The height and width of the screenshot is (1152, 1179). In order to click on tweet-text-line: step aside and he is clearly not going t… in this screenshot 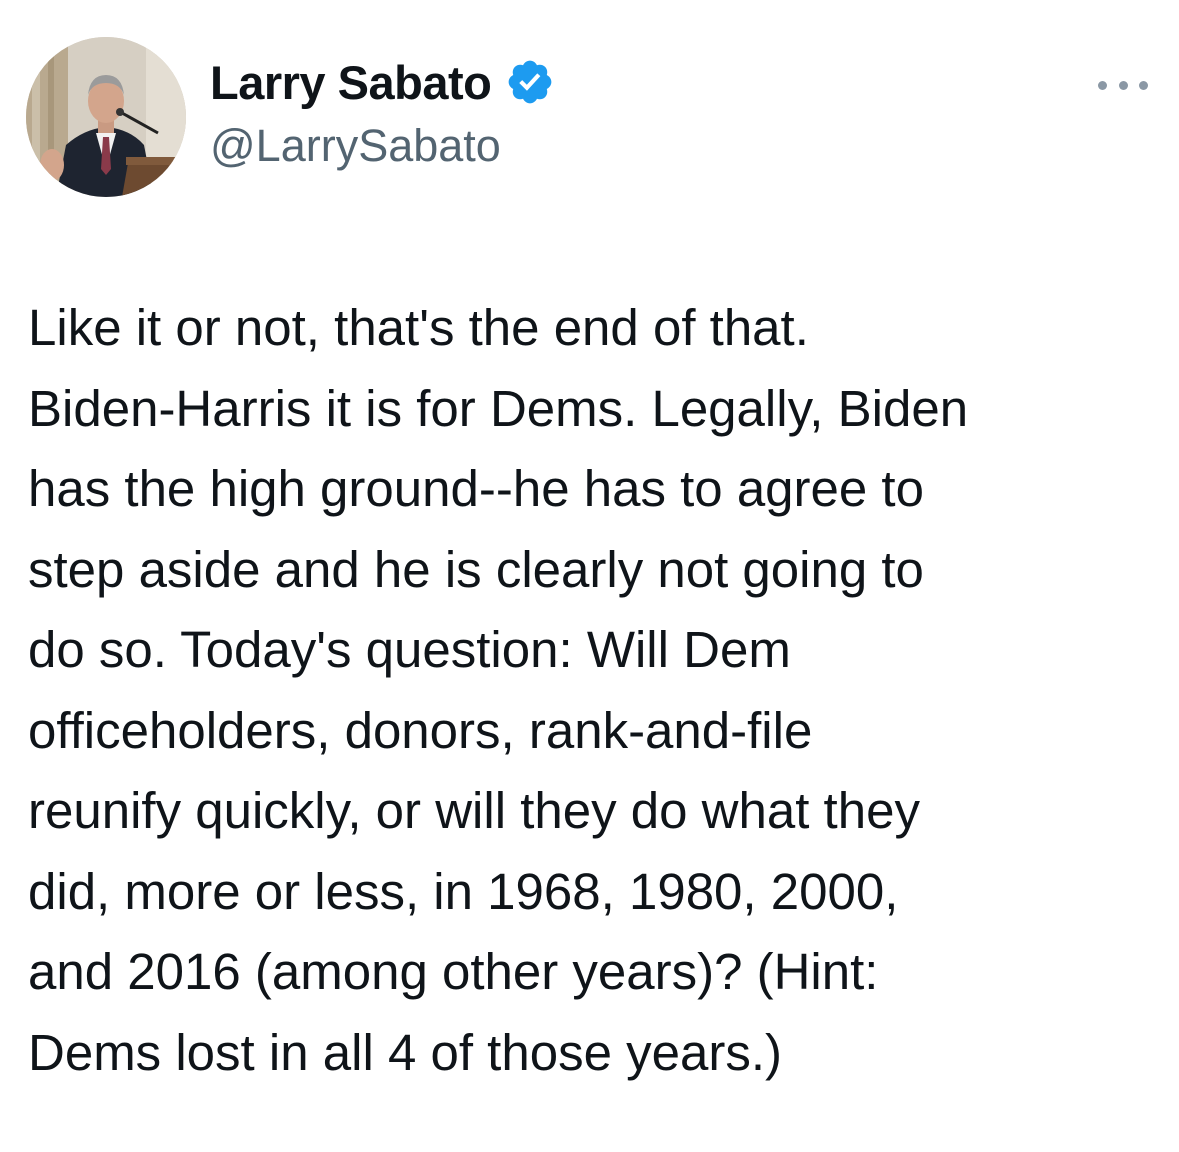, I will do `click(476, 569)`.